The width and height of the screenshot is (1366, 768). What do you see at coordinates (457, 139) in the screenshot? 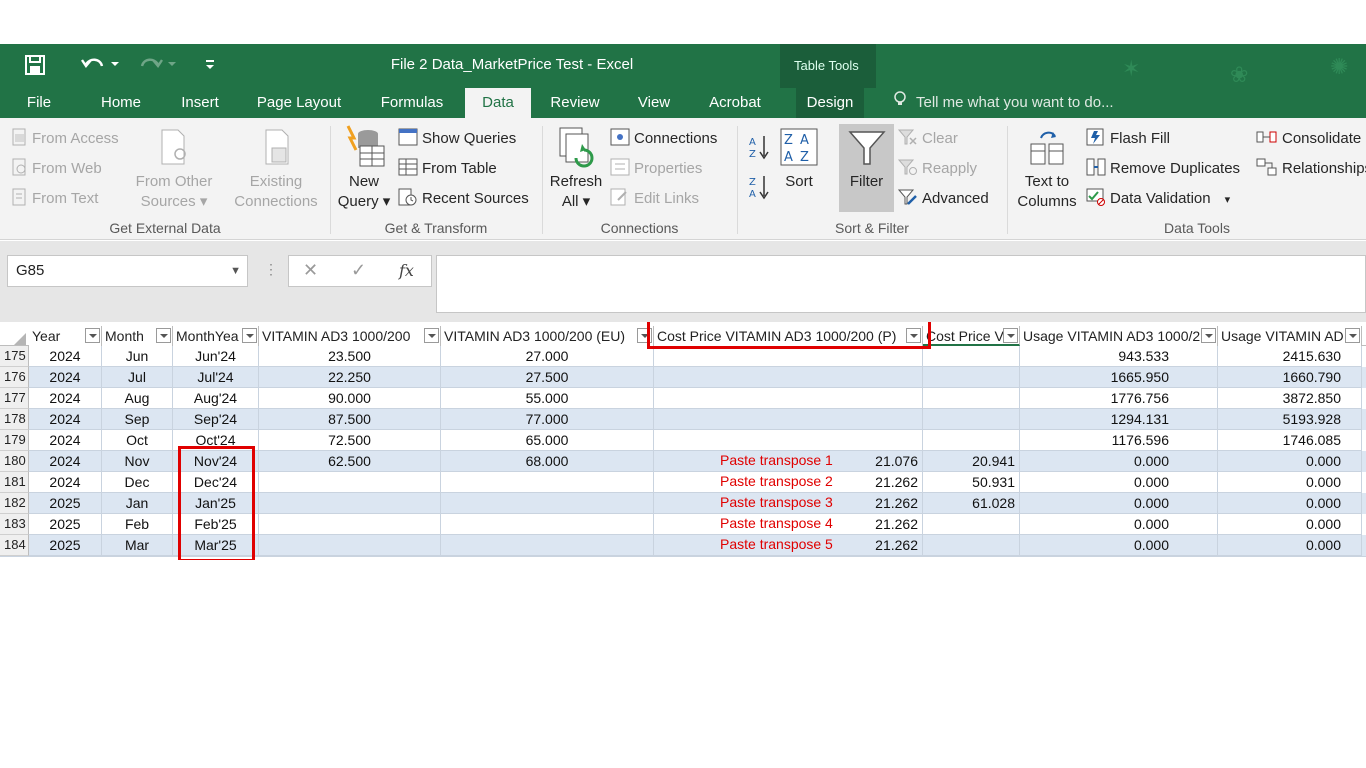
I see `show-queries-button: Show Queries` at bounding box center [457, 139].